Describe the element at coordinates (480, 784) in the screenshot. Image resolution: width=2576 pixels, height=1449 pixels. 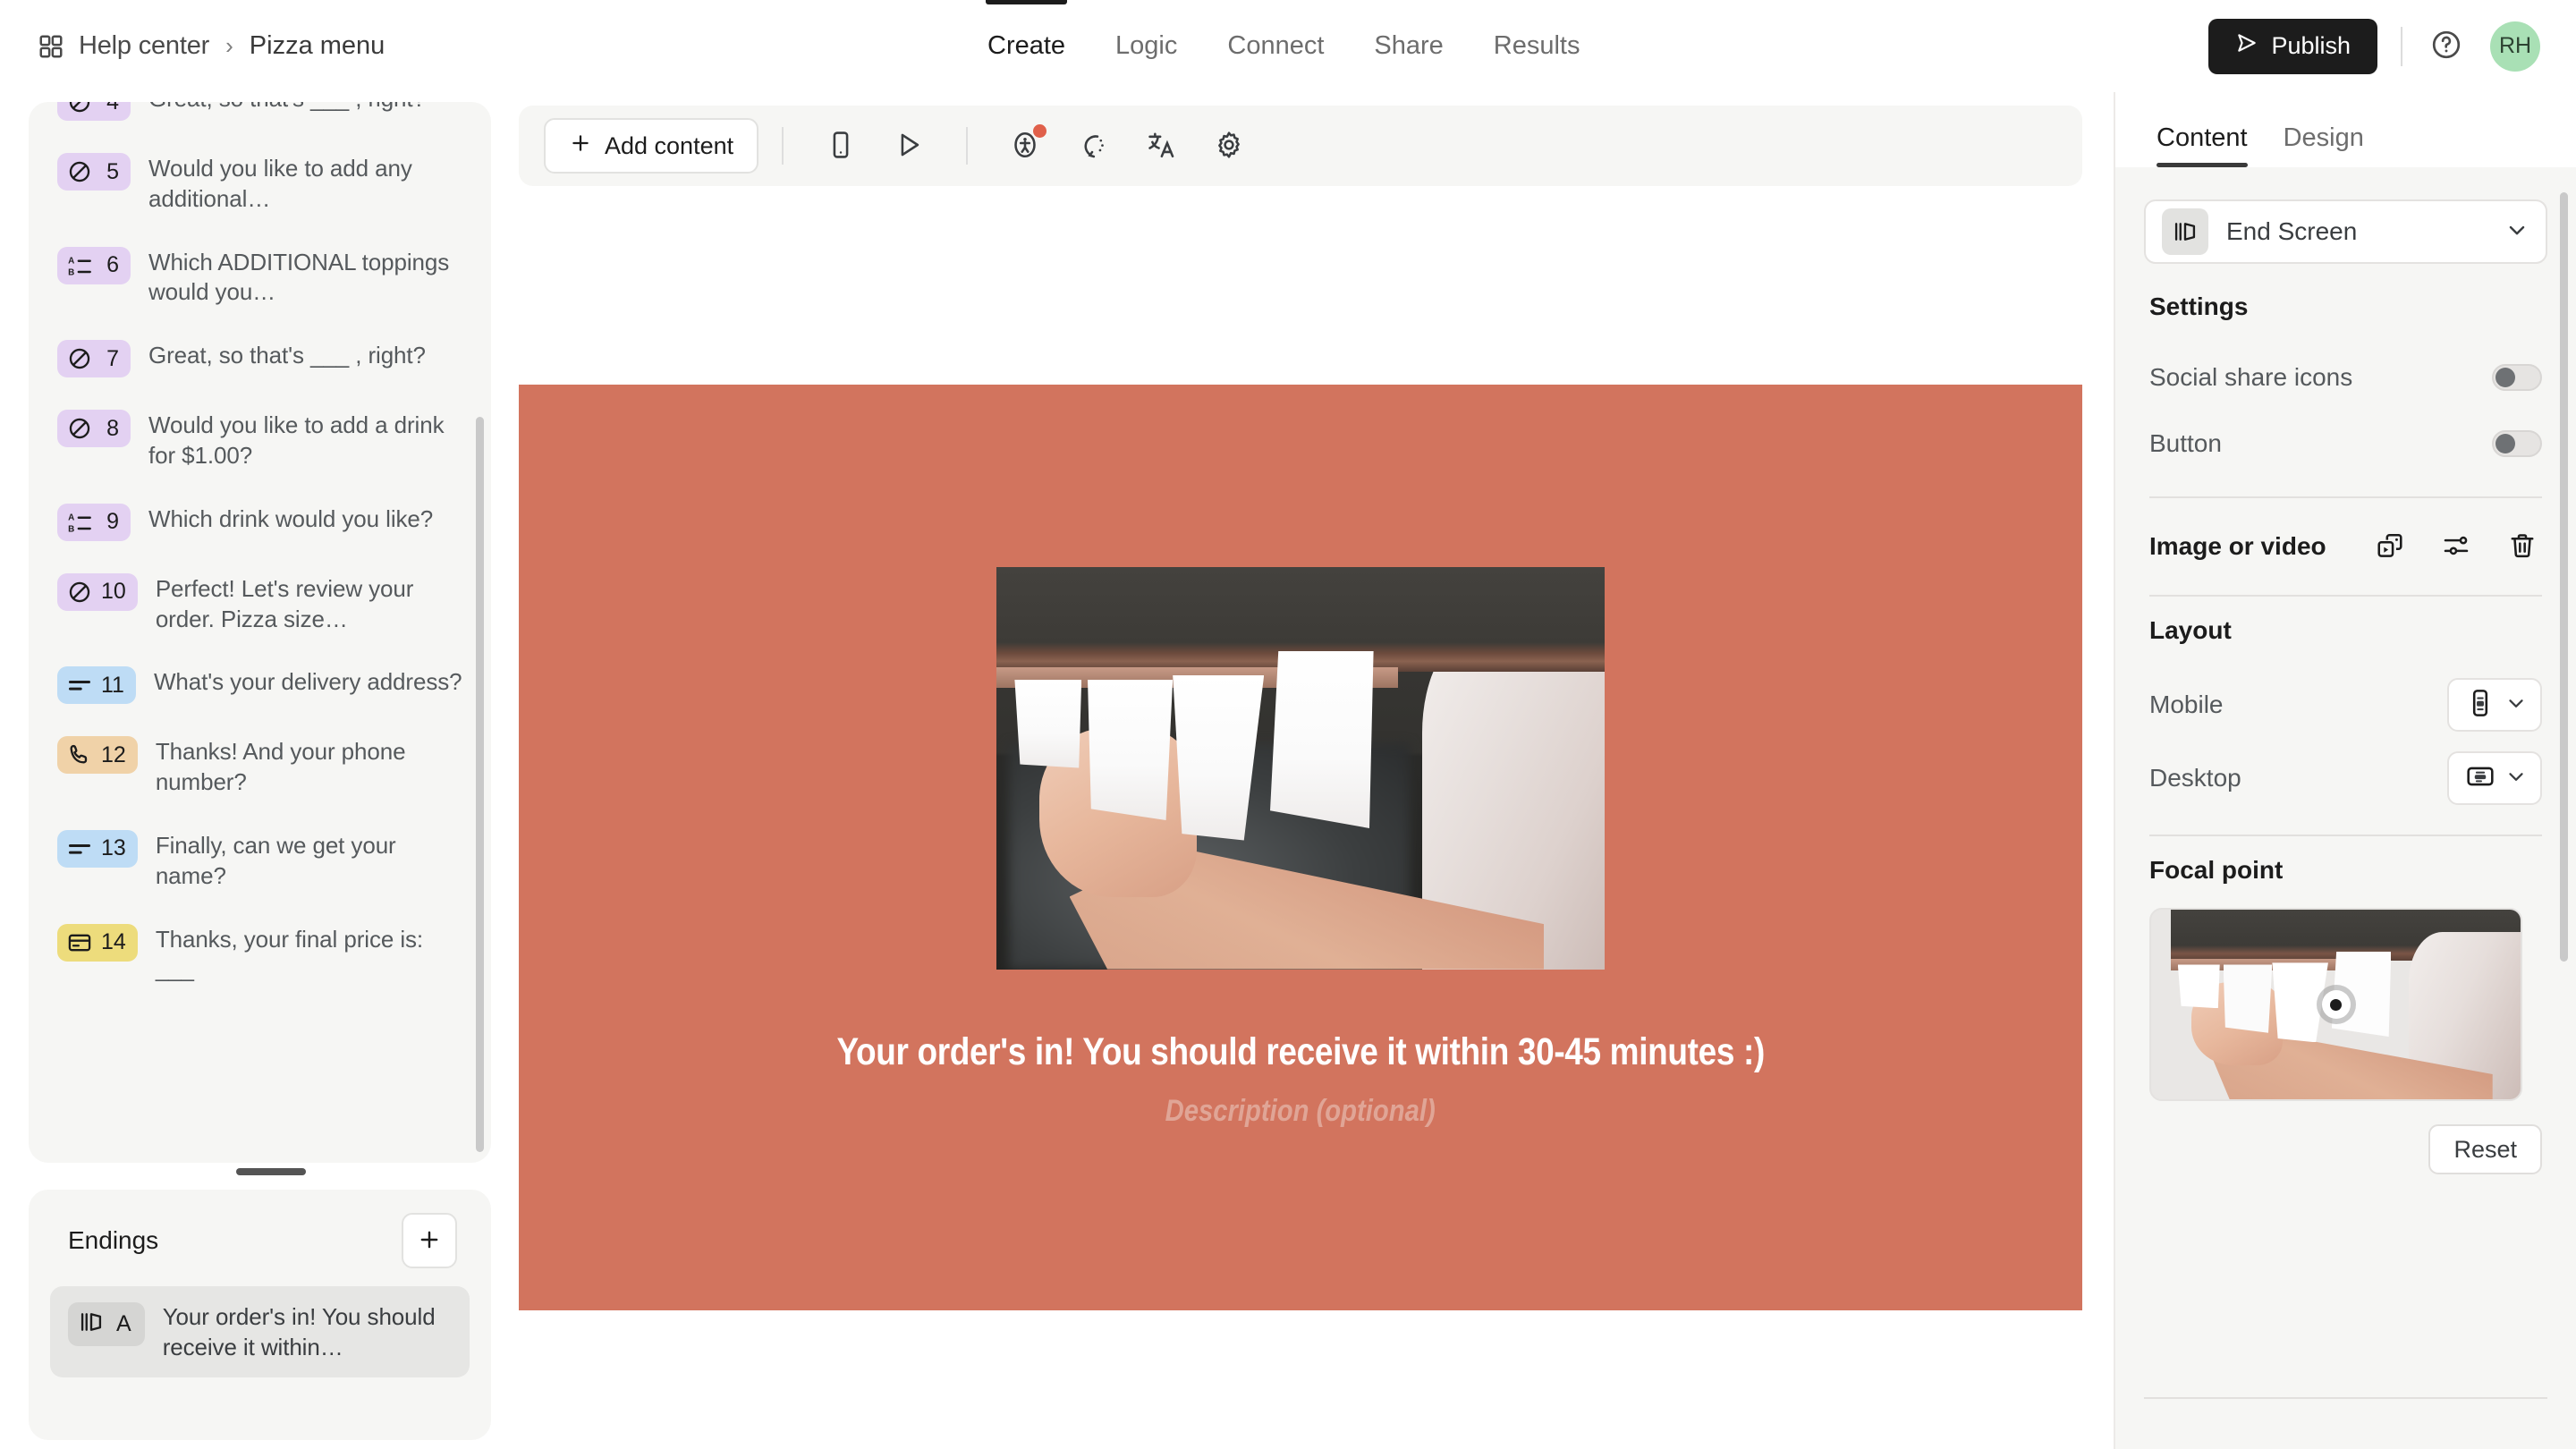
I see `question-list-scrollbar` at that location.